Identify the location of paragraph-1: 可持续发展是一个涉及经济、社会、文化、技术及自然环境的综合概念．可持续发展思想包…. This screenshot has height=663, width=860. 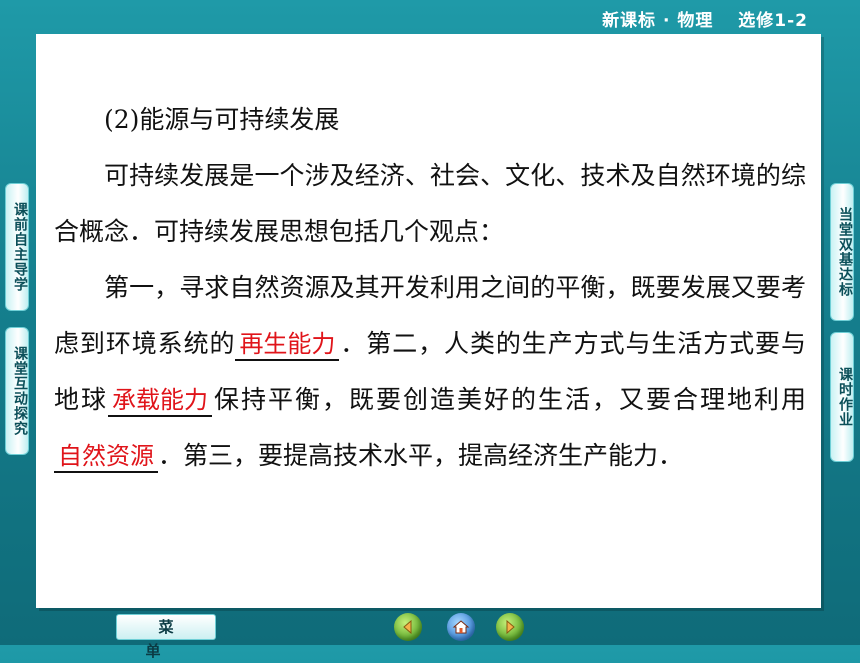
(430, 203).